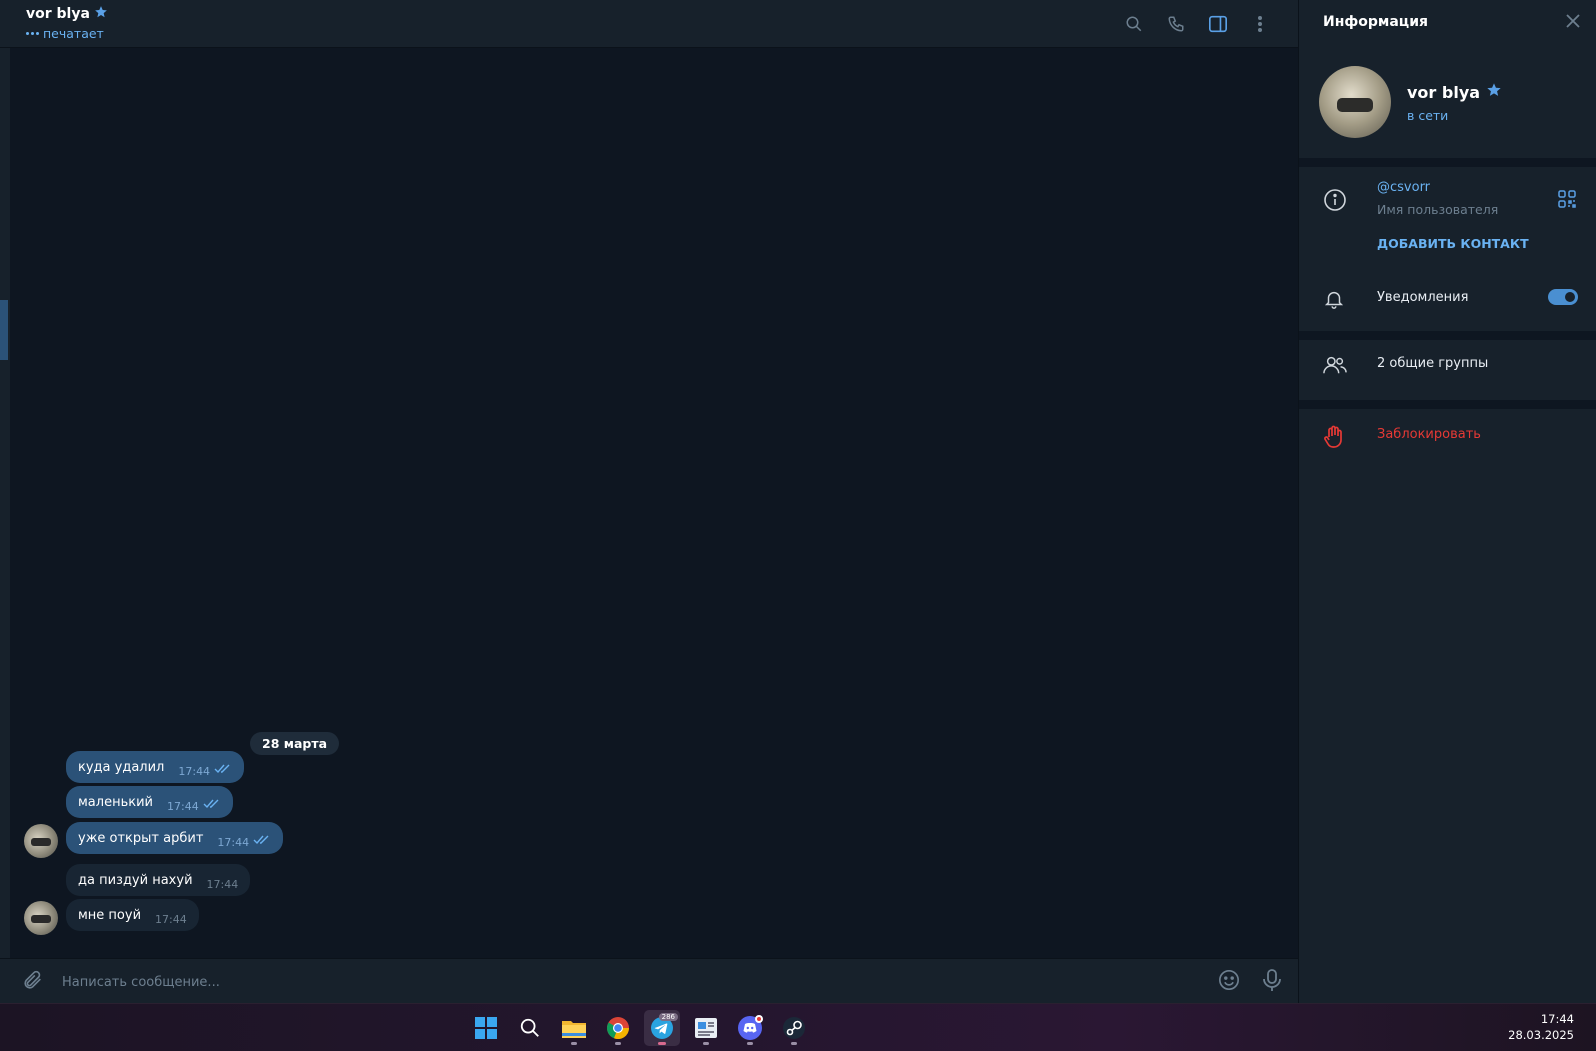 This screenshot has width=1596, height=1051. I want to click on message-text: уже открыт арбит, so click(141, 838).